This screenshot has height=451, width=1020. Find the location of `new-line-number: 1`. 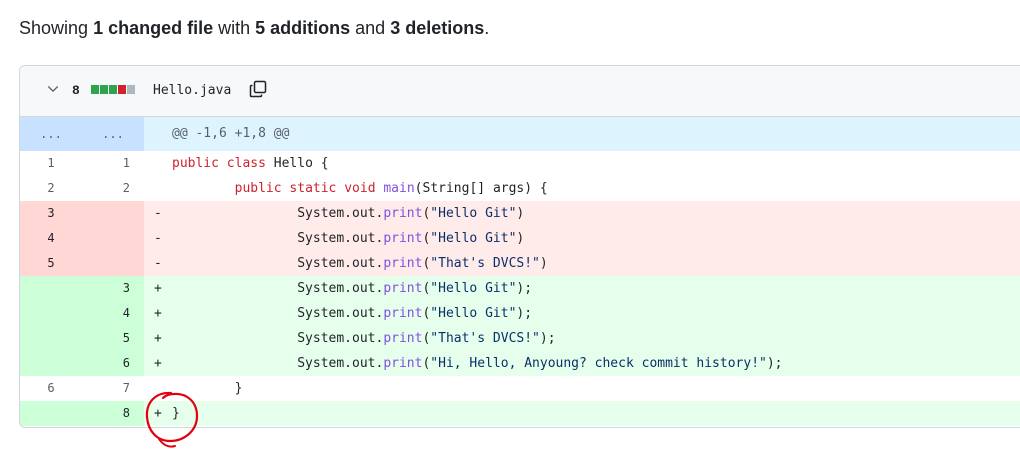

new-line-number: 1 is located at coordinates (113, 163).